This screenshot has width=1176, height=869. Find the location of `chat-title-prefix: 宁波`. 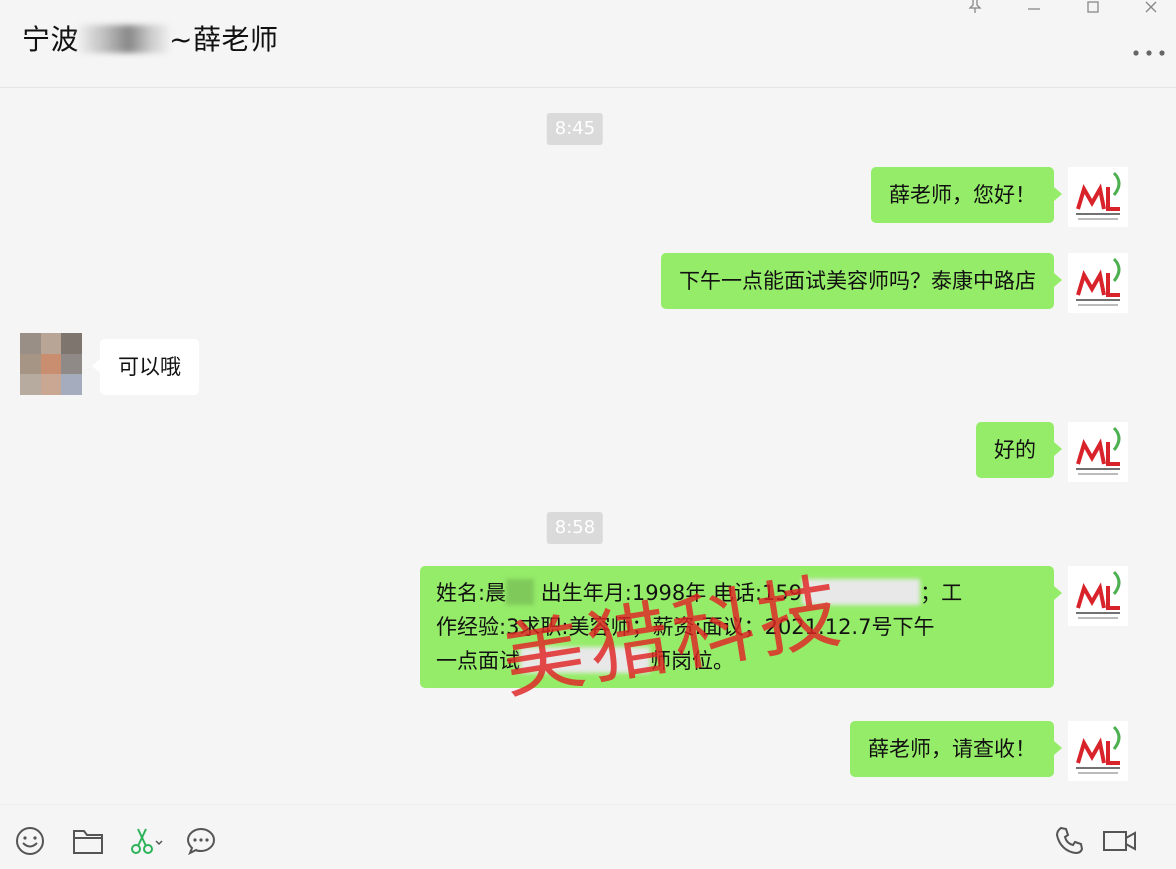

chat-title-prefix: 宁波 is located at coordinates (51, 39).